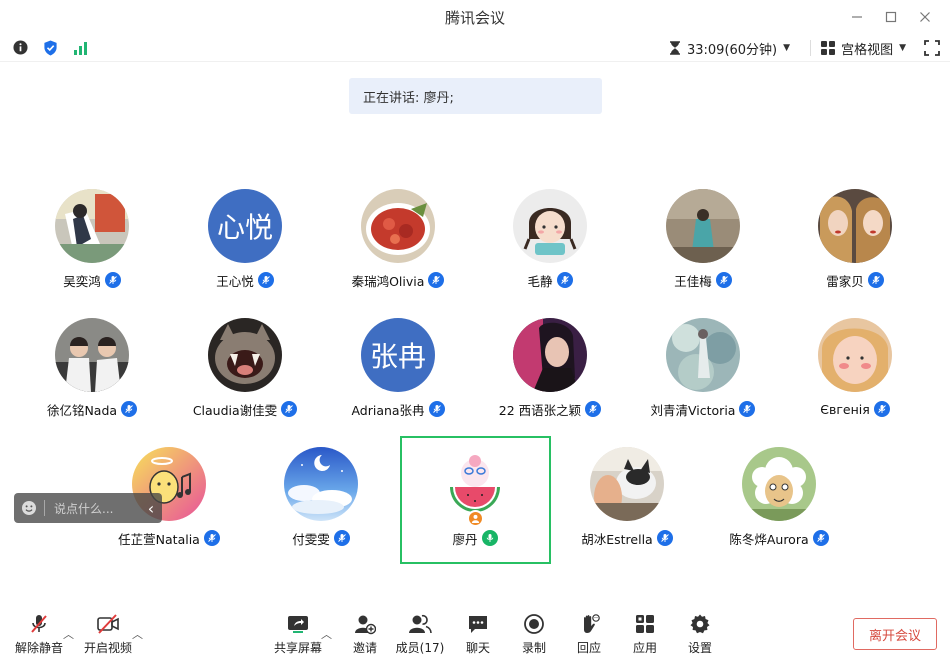  Describe the element at coordinates (867, 50) in the screenshot. I see `view-mode-label: 宫格视图` at that location.